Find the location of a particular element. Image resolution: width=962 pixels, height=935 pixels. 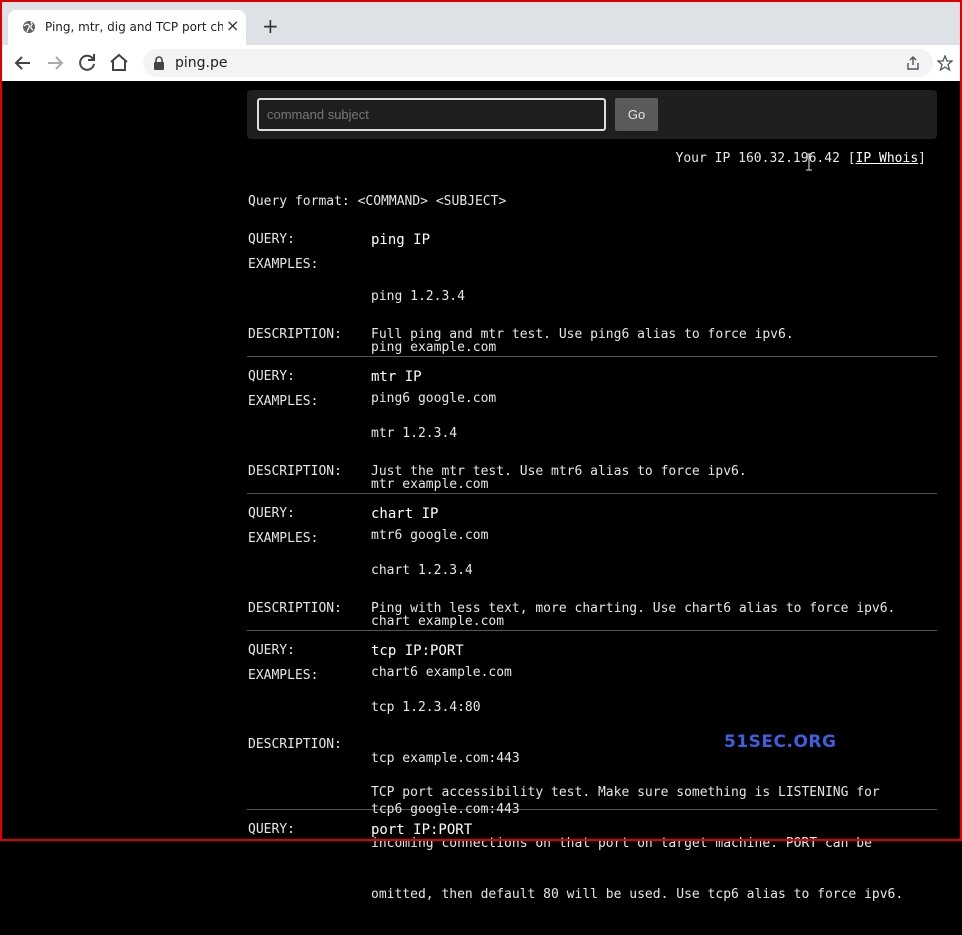

your-ip-suffix: ] is located at coordinates (922, 158).